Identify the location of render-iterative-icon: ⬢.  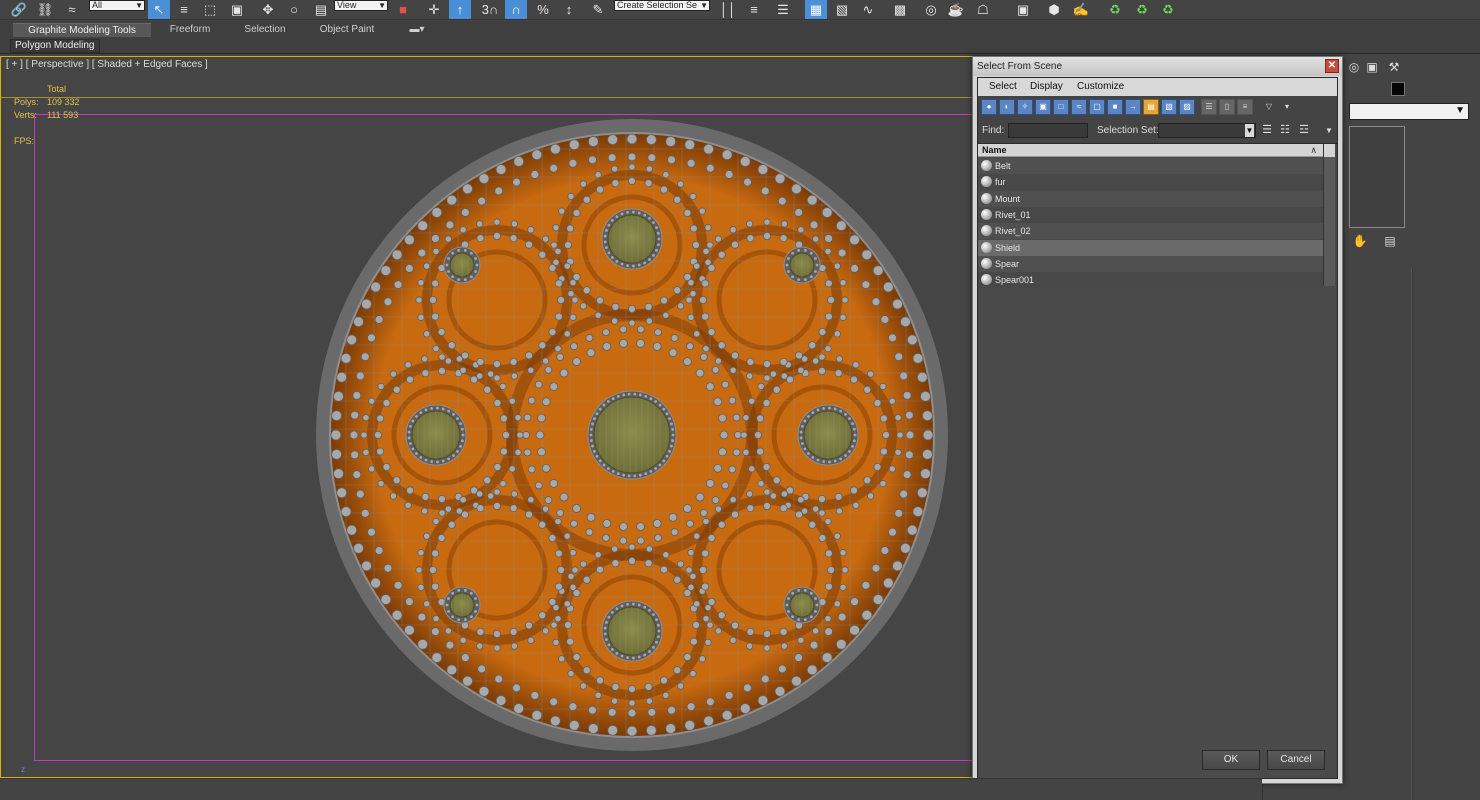
(1054, 9).